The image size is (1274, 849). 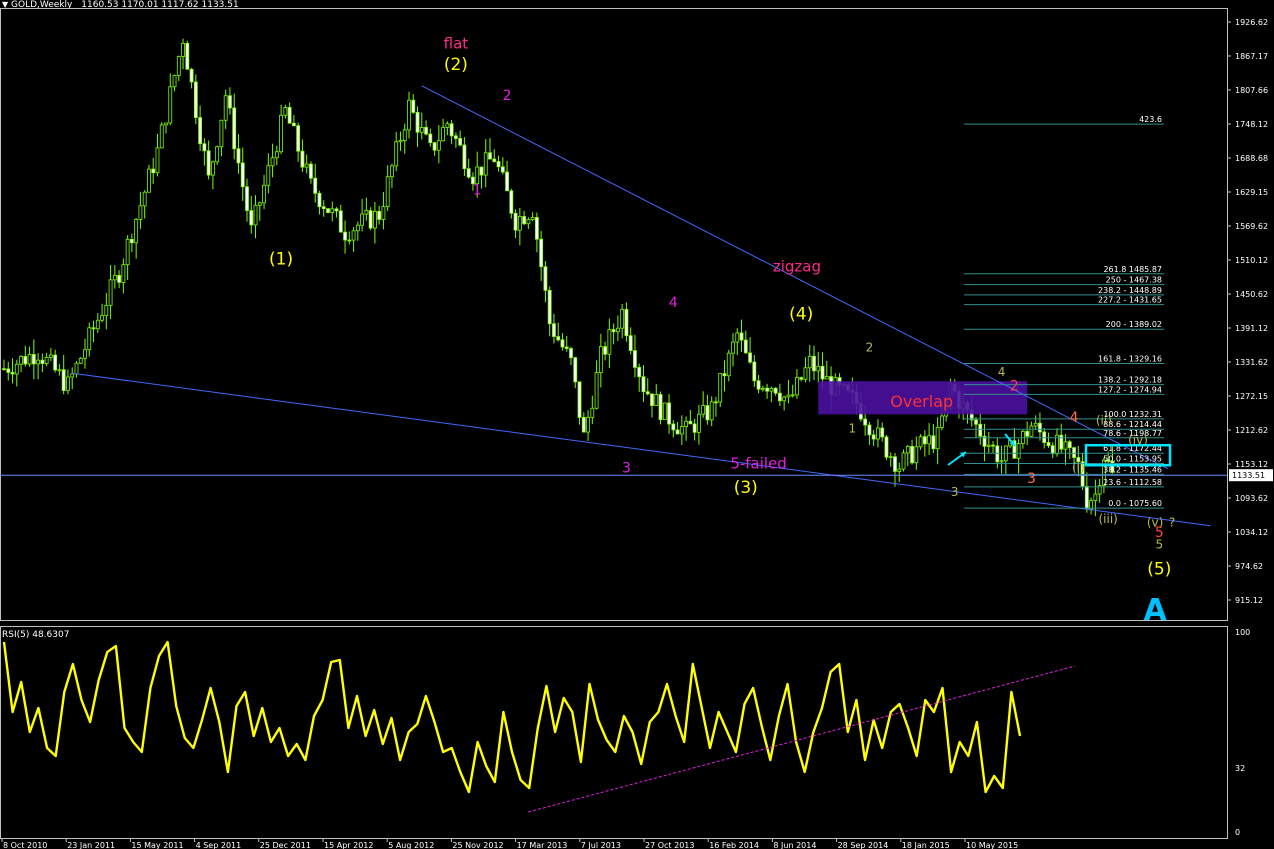 What do you see at coordinates (1251, 328) in the screenshot?
I see `price-tick-label: 1391.12` at bounding box center [1251, 328].